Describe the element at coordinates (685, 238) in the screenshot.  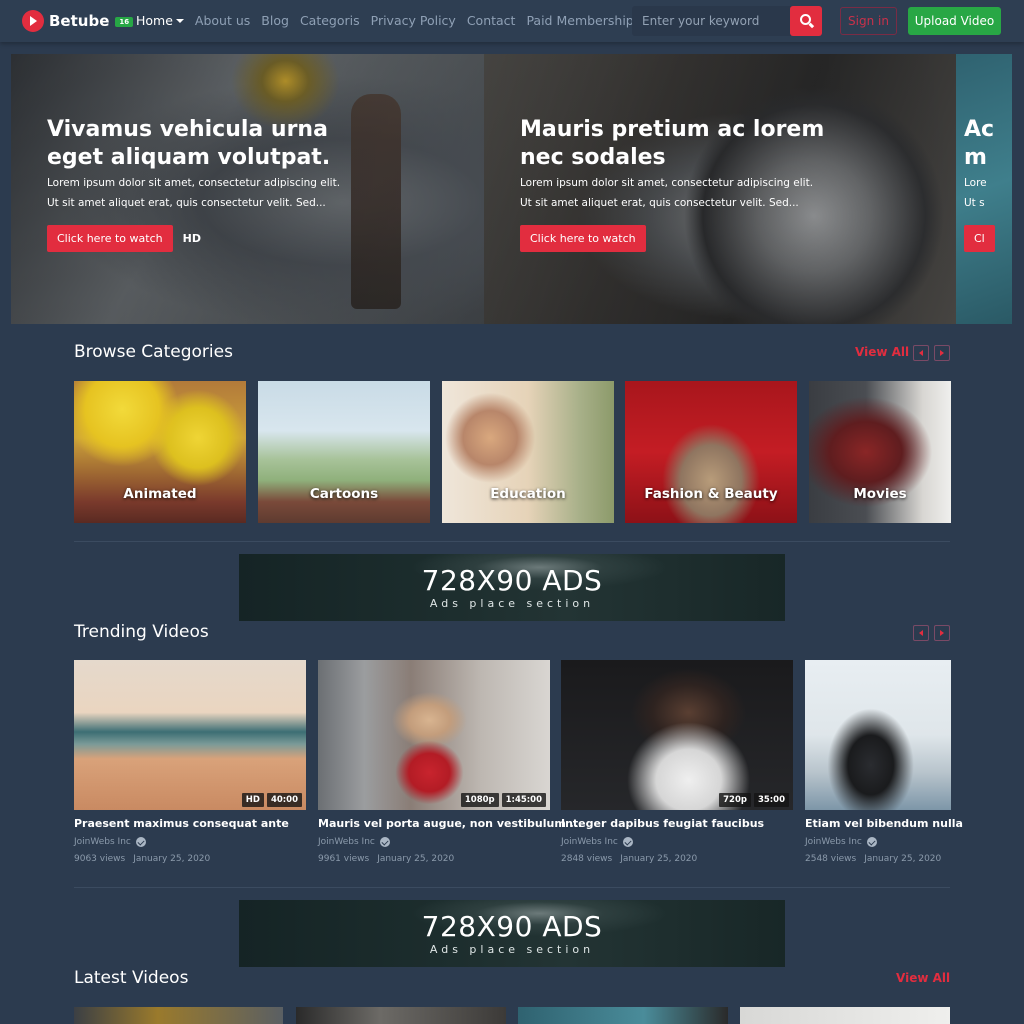
I see `slide-actions: Click here to watch` at that location.